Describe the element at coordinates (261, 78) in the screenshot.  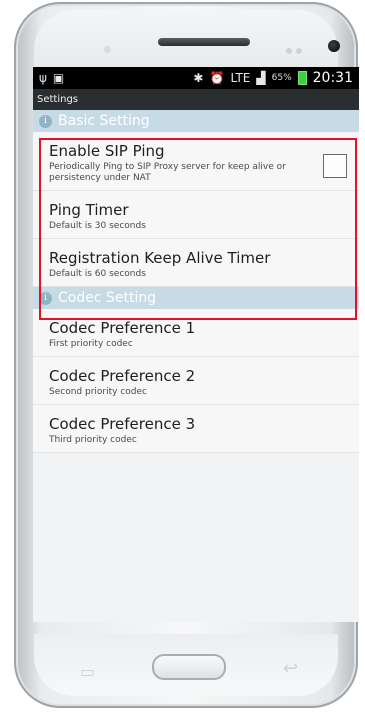
I see `signal-icon: ▟` at that location.